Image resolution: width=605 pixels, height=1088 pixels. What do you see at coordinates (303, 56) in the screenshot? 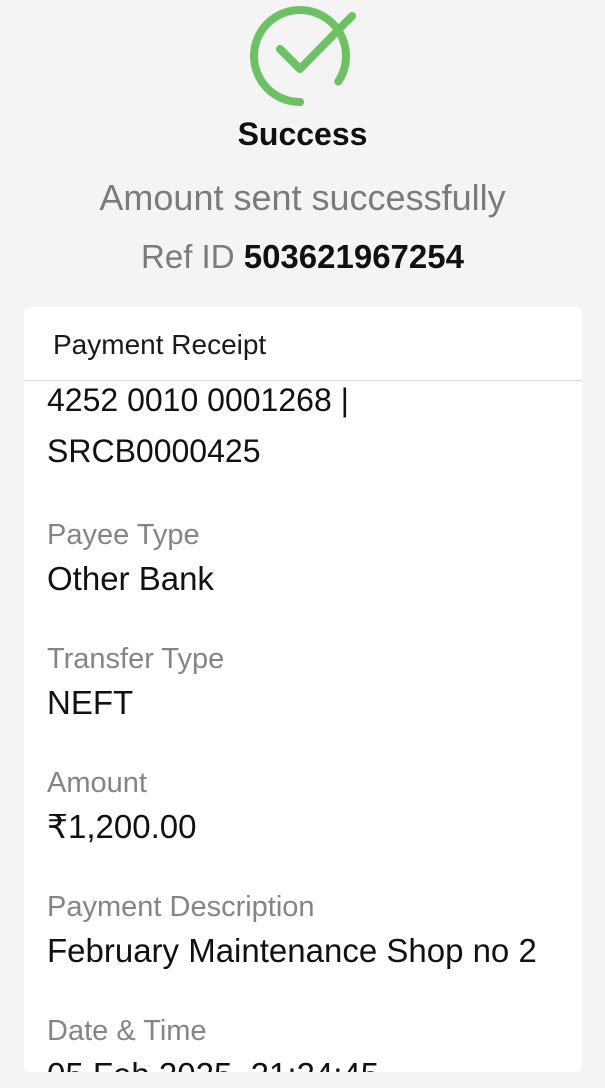
I see `check-circle-icon` at bounding box center [303, 56].